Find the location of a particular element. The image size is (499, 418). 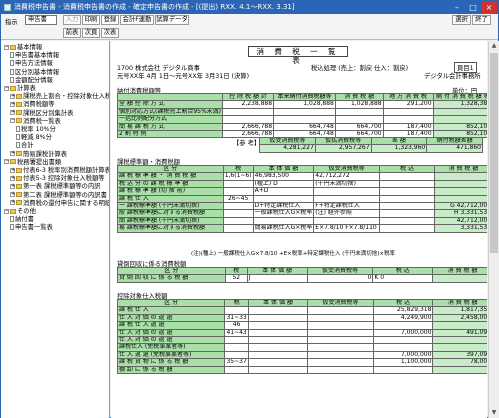

amount-cell: 1,028,888 is located at coordinates (304, 104).